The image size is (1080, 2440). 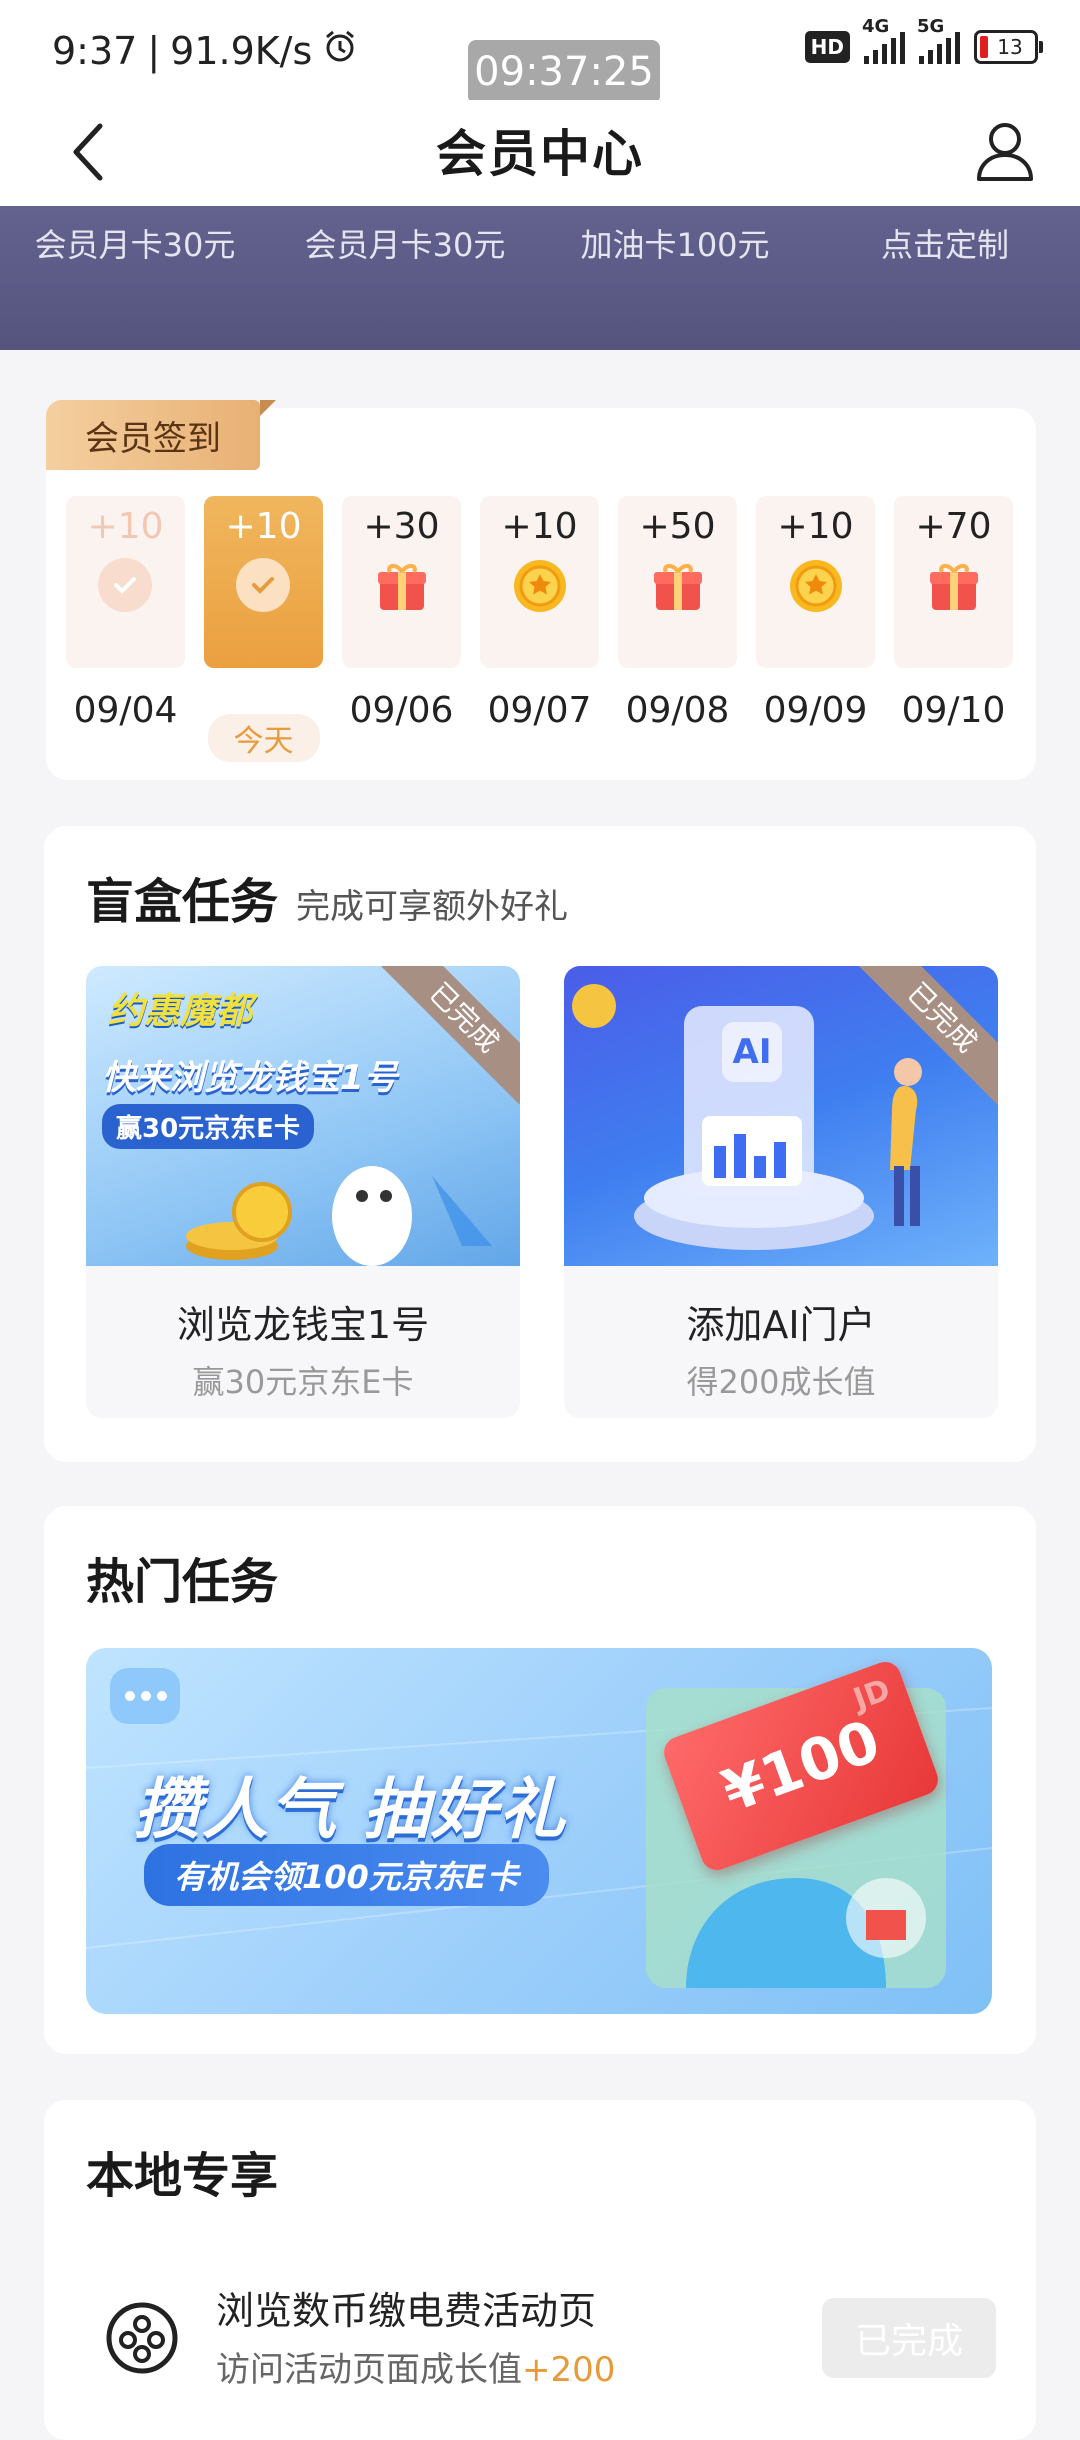 I want to click on task-name: 添加AI门户, so click(x=781, y=1325).